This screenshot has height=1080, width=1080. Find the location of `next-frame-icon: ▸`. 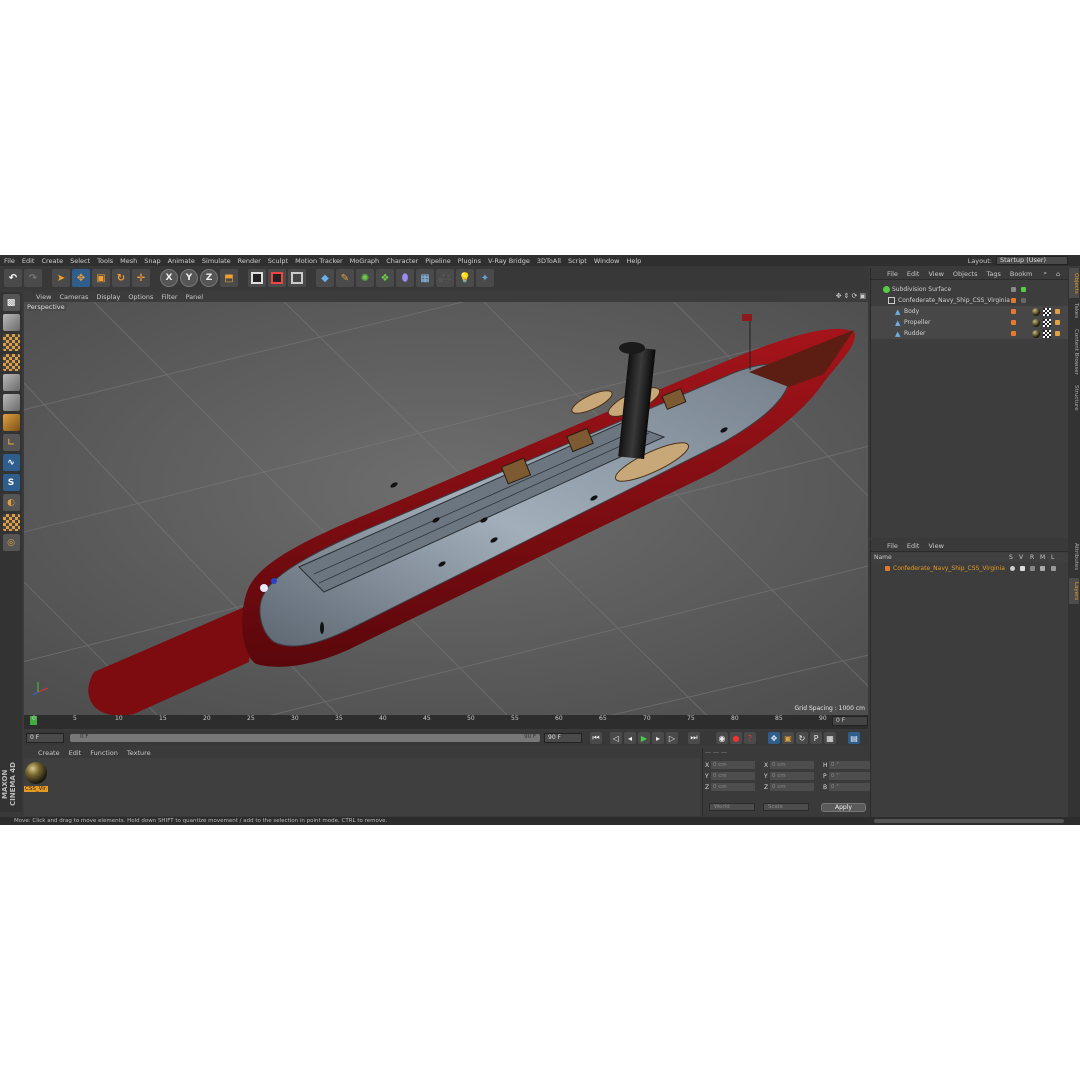

next-frame-icon: ▸ is located at coordinates (658, 738).